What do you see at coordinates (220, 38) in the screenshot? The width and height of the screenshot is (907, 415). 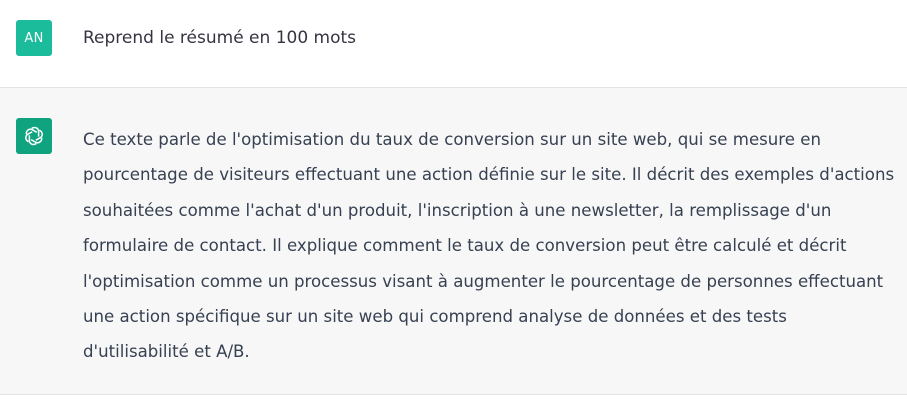 I see `user-message-text: Reprend le résumé en 100 mots` at bounding box center [220, 38].